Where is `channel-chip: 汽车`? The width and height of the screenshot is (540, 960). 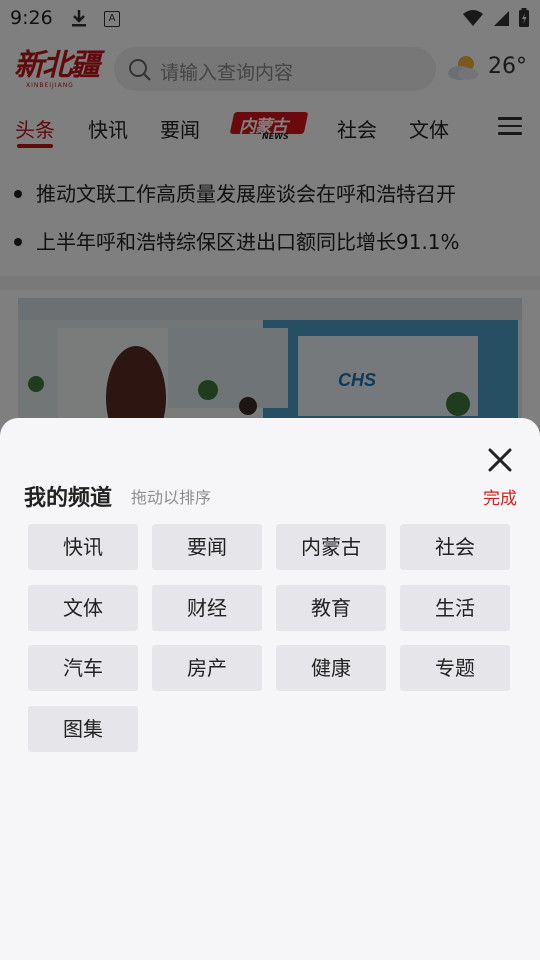
channel-chip: 汽车 is located at coordinates (83, 668).